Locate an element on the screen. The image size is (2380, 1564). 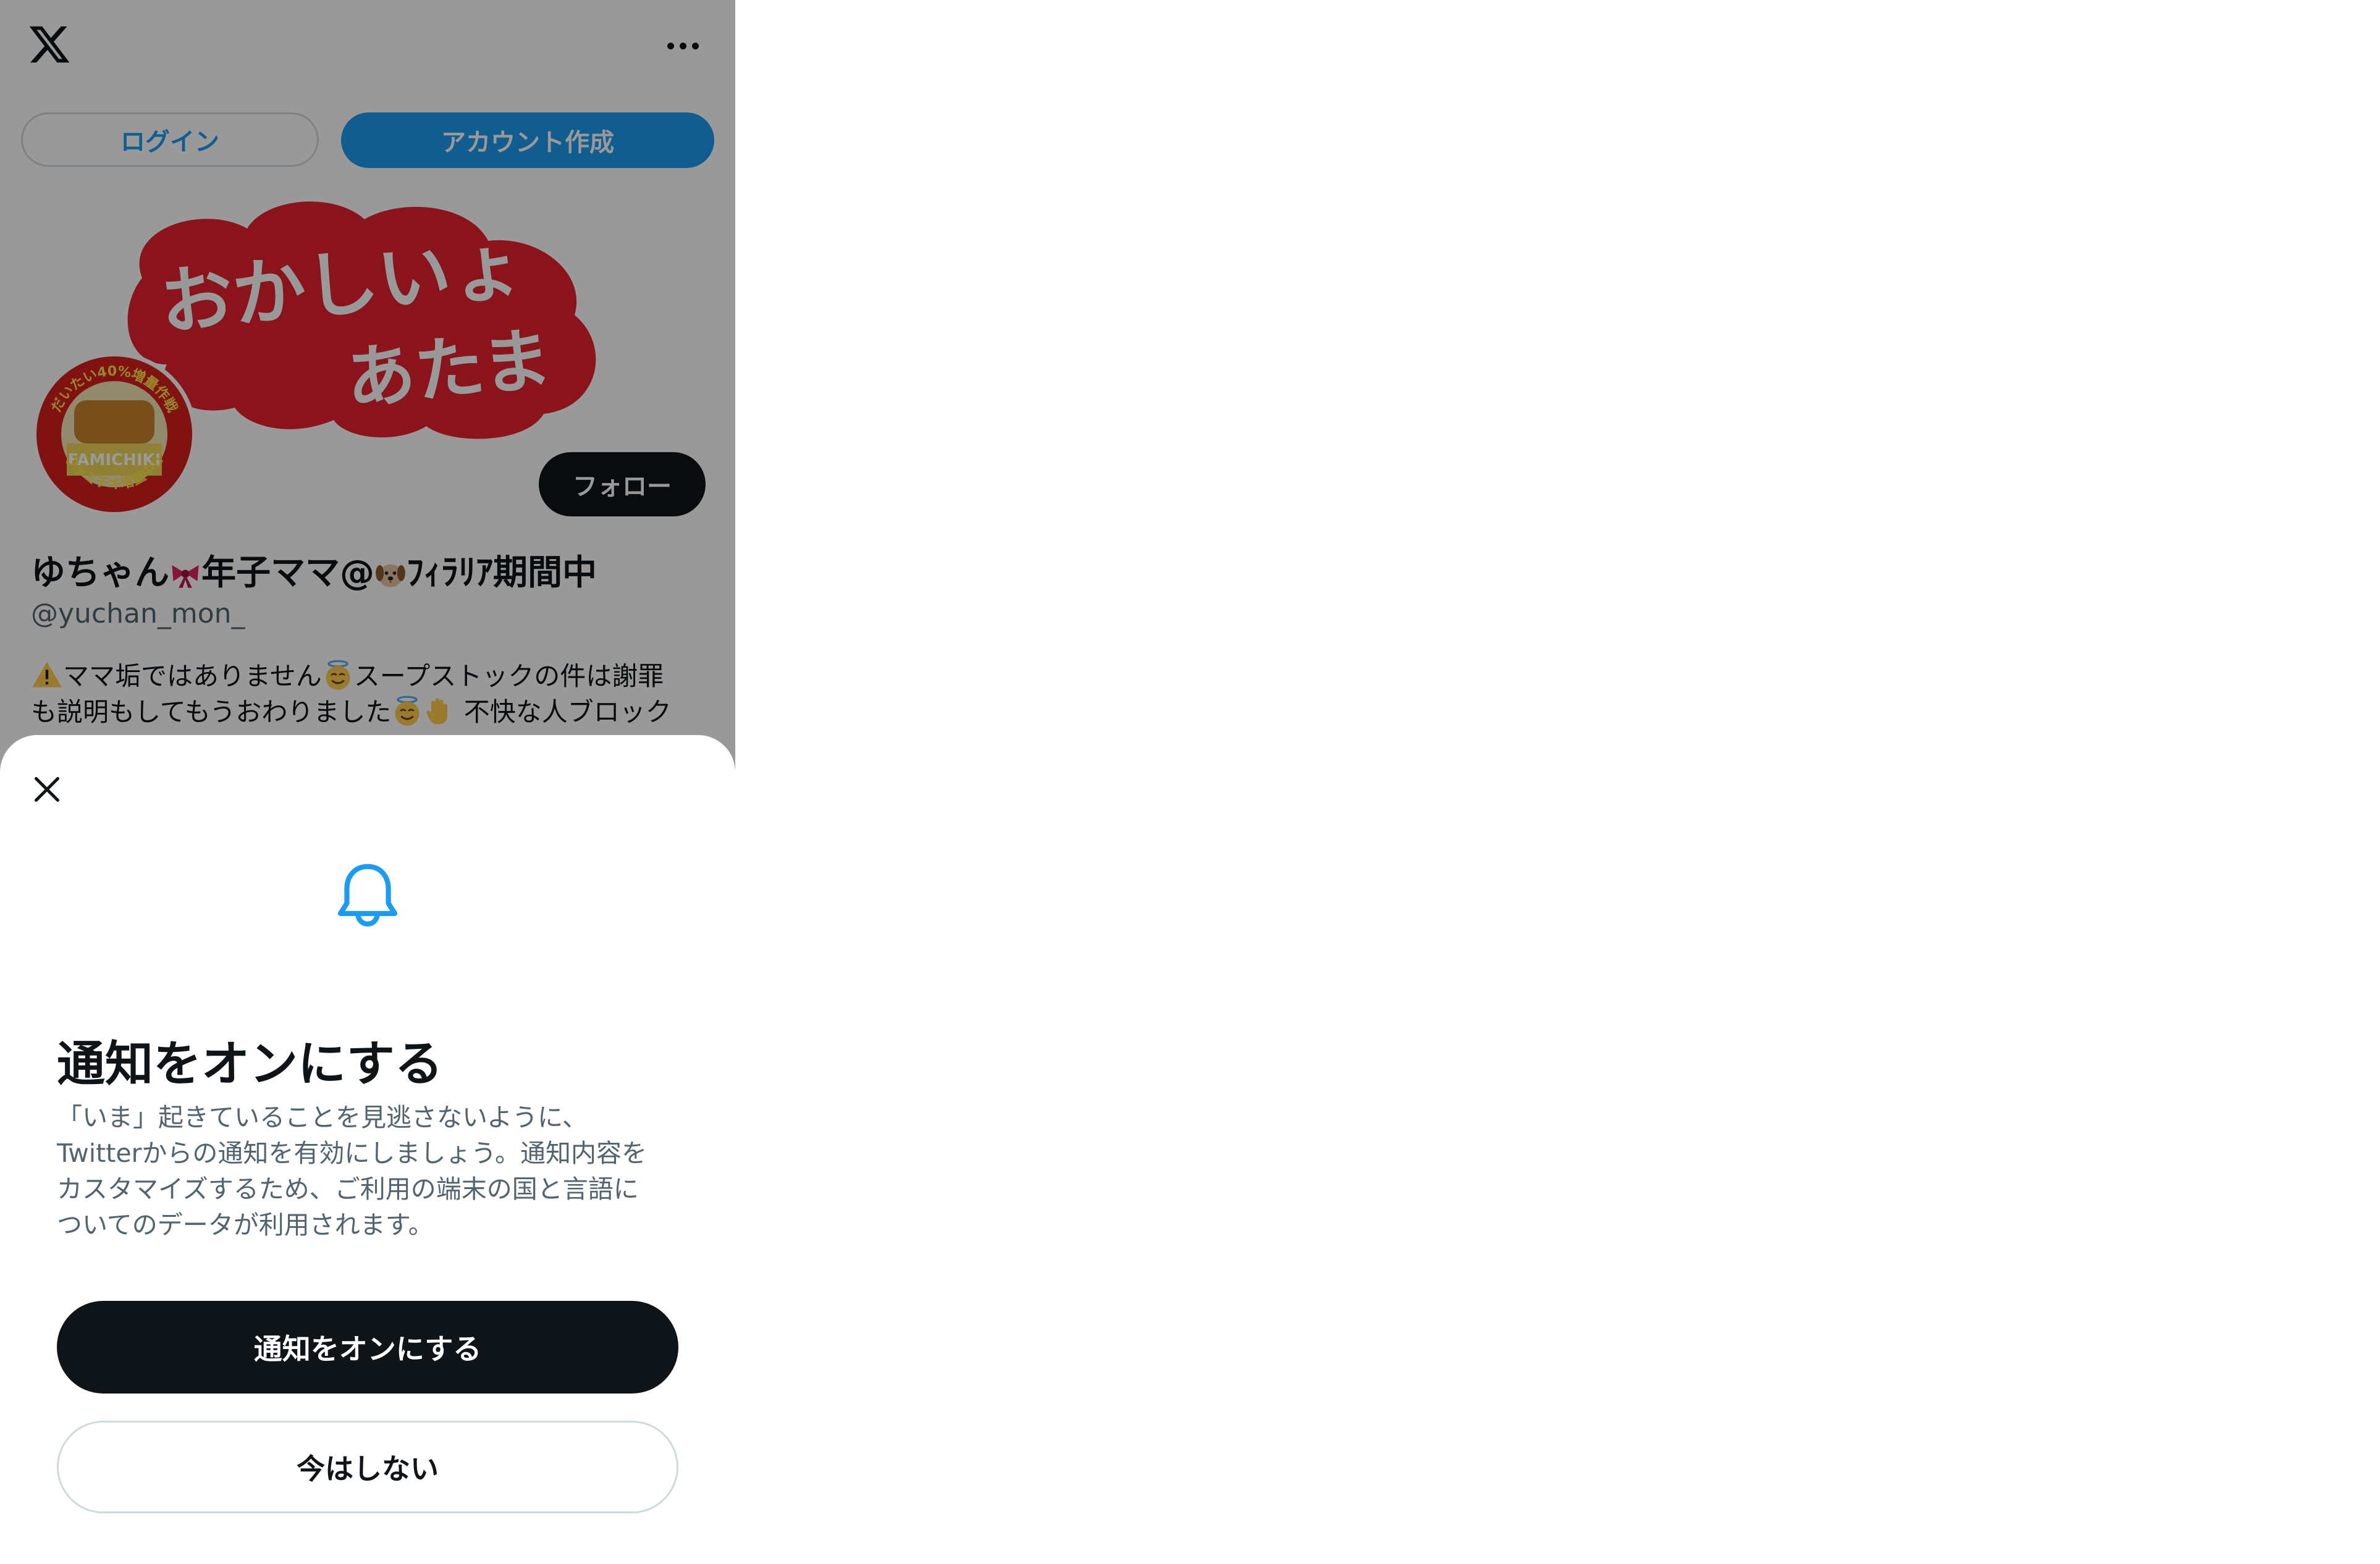
description-line: カスタマイズするため、ご利用の端末の国と言語に is located at coordinates (348, 1189).